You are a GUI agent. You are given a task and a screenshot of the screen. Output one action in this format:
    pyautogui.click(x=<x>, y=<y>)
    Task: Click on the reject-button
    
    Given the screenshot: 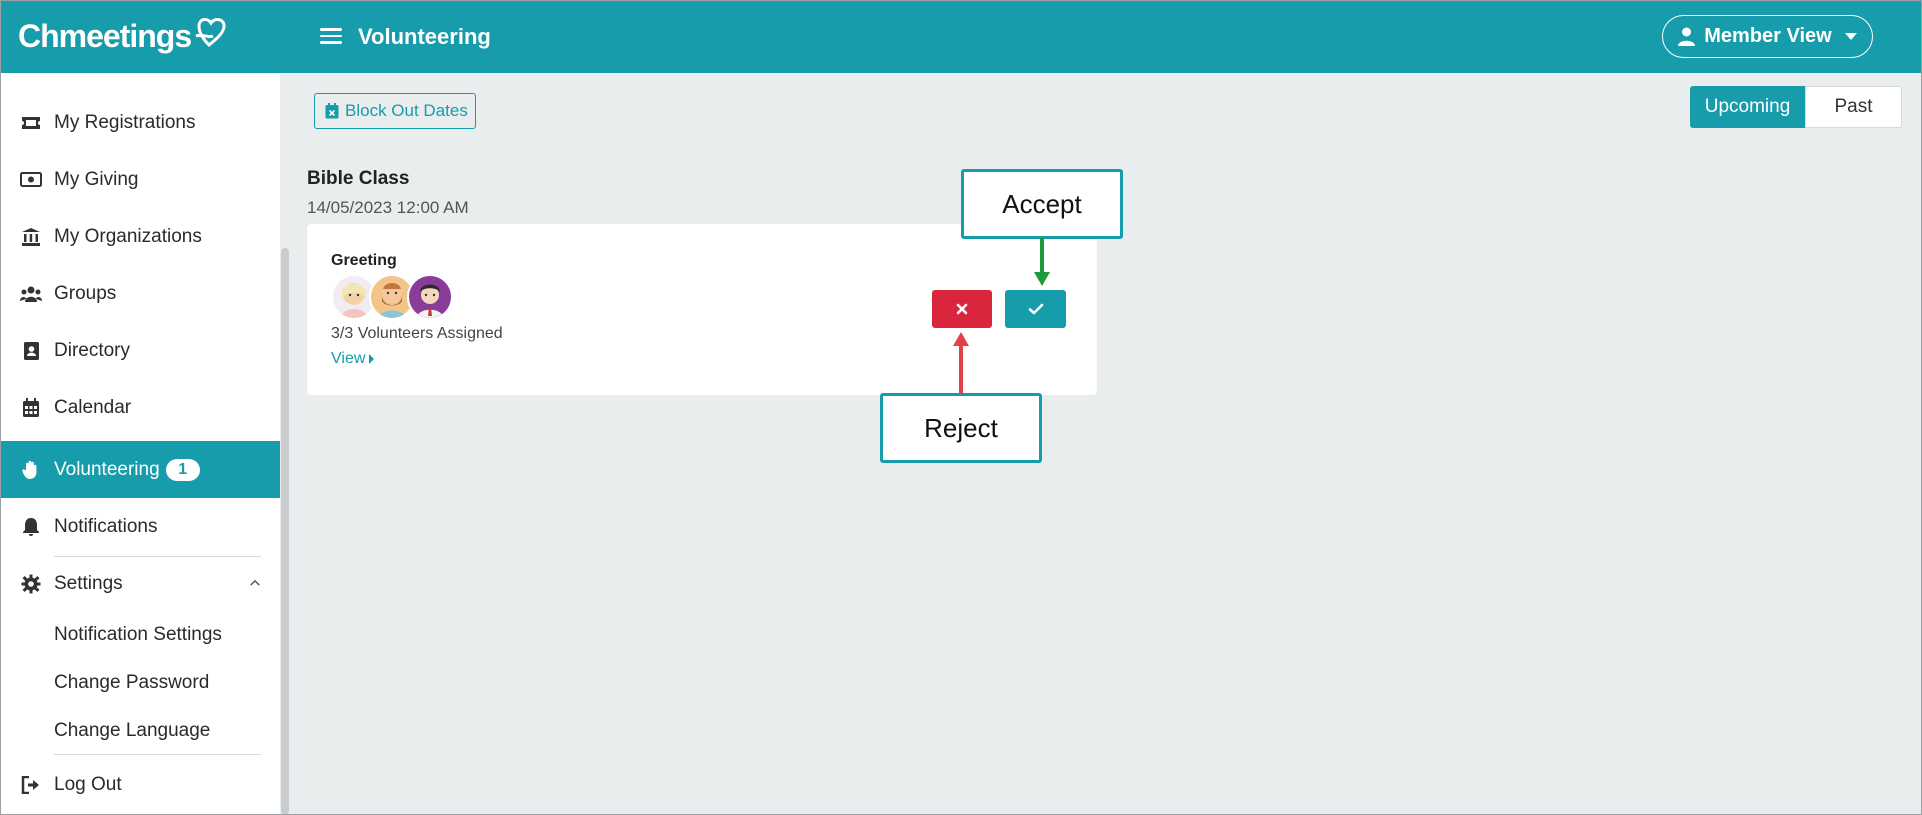 What is the action you would take?
    pyautogui.click(x=962, y=309)
    